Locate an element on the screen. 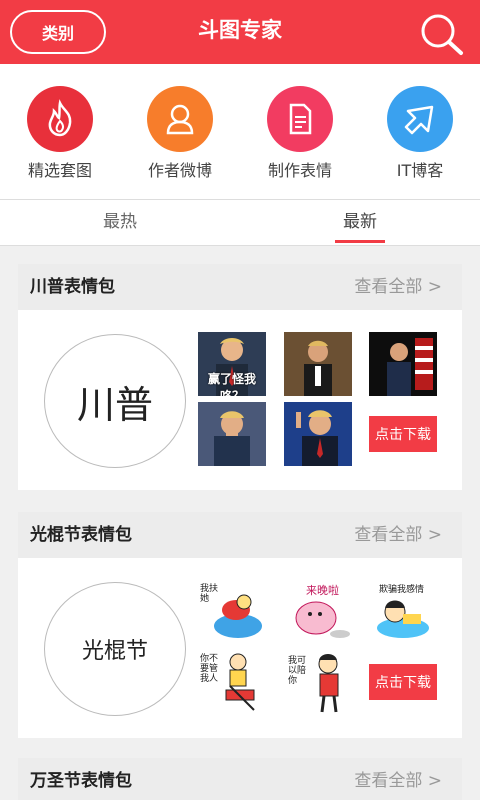  tab-active-indicator is located at coordinates (360, 241).